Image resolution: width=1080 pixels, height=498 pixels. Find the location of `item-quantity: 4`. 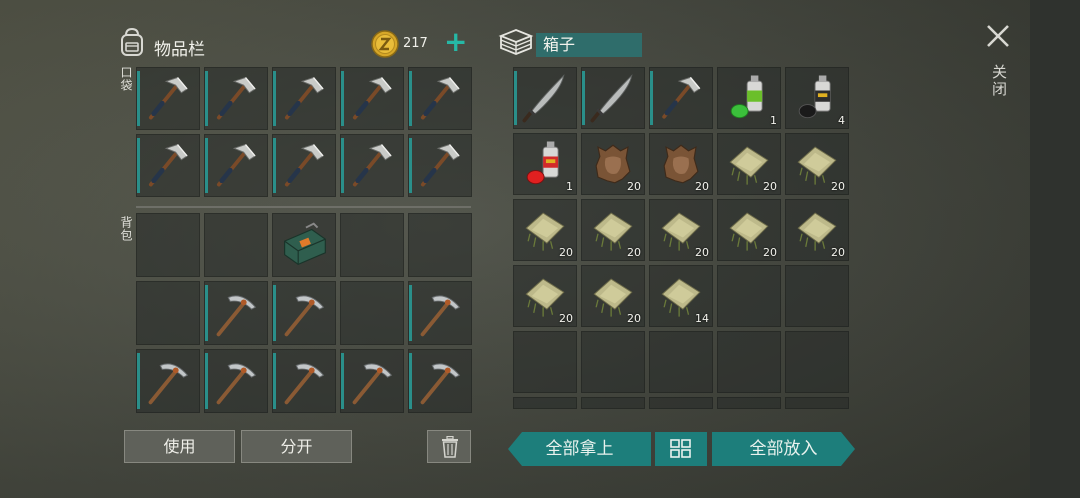

item-quantity: 4 is located at coordinates (841, 120).